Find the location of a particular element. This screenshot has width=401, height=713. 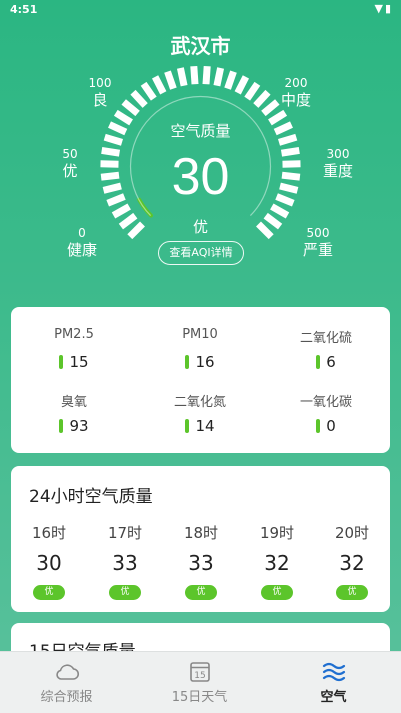

nav-tab-forecast: 综合预报 is located at coordinates (66, 682).